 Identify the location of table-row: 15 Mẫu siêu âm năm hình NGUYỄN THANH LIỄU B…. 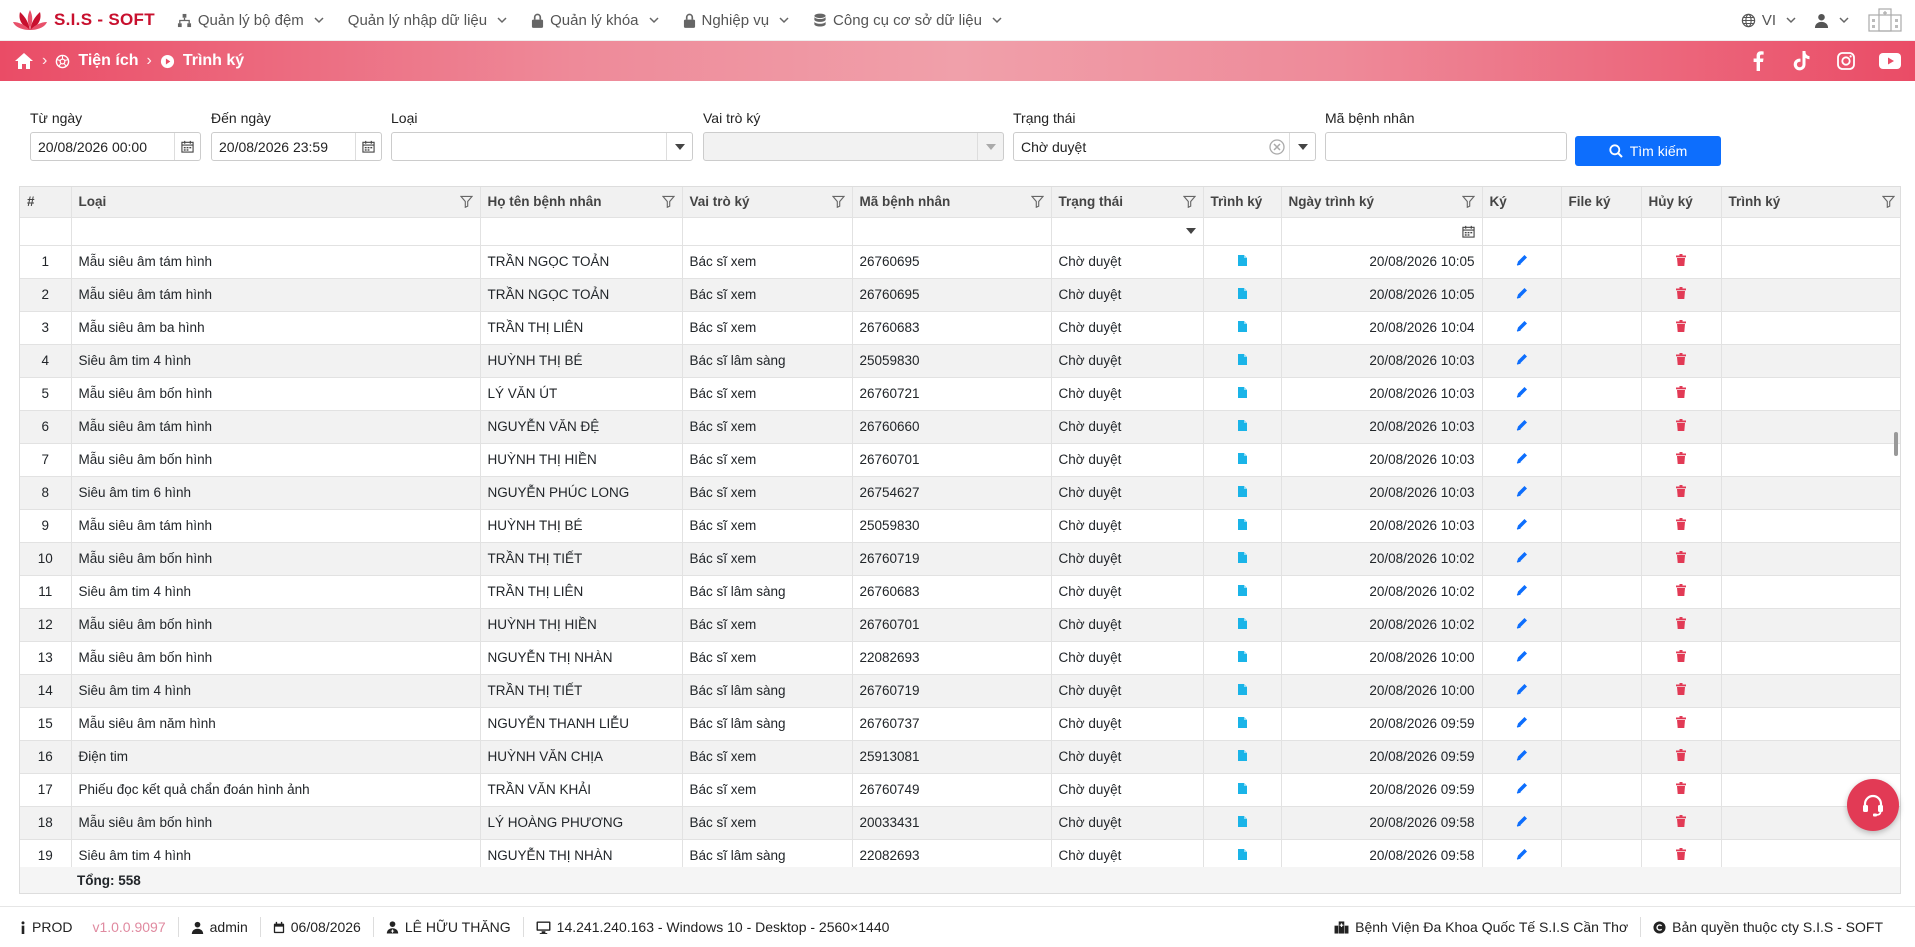
(960, 724).